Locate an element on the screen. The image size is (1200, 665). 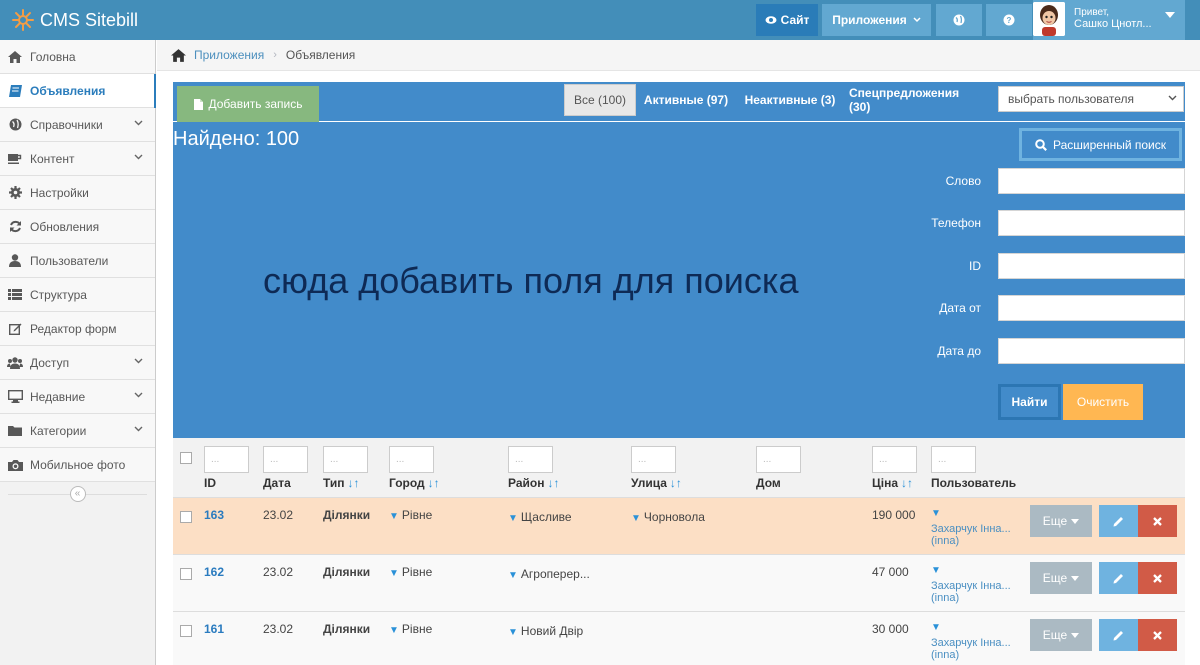
sidebar-item-structure: Структура is located at coordinates (77, 295).